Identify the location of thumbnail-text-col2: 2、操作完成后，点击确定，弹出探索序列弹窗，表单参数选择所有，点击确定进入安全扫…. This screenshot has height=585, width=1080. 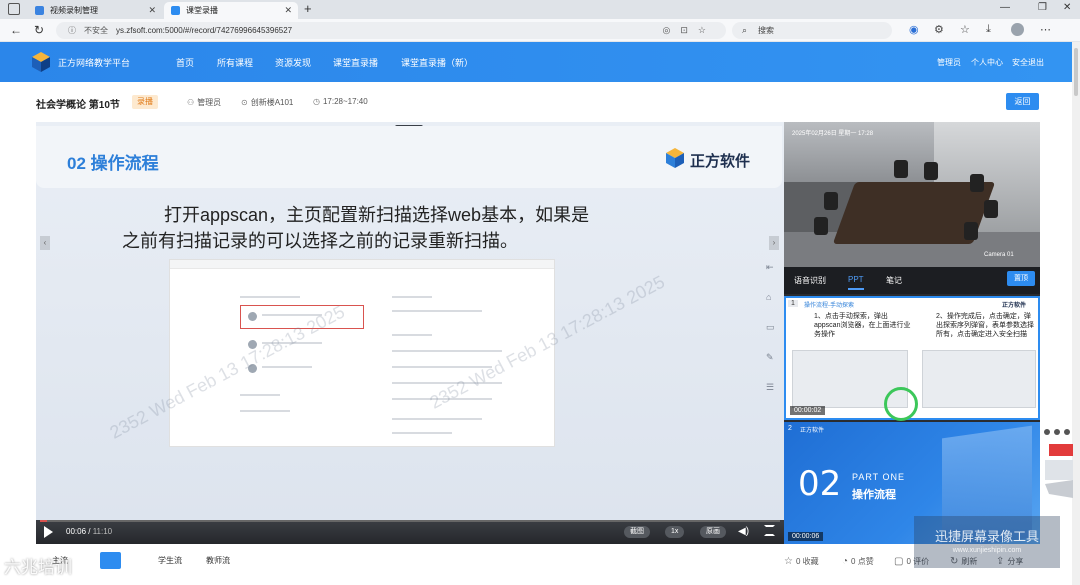
(985, 325).